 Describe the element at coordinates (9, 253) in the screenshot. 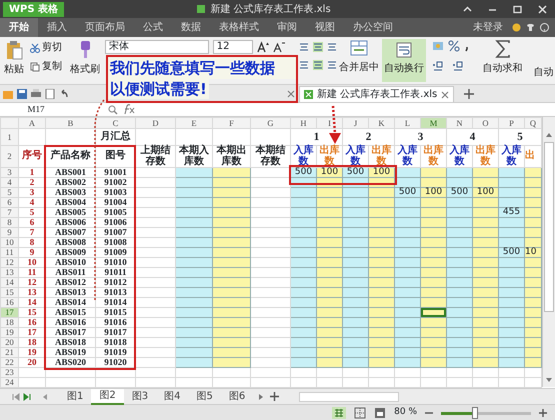

I see `row-header: 11` at that location.